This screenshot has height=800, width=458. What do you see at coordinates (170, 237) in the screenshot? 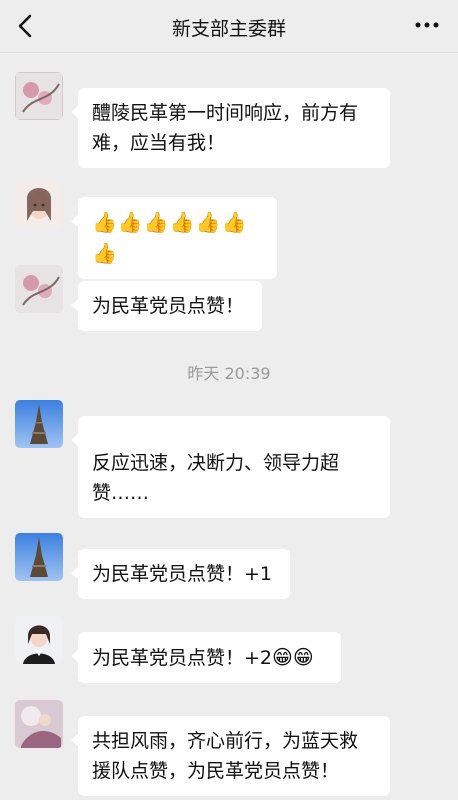
I see `thumbs-up-icon: 👍👍👍👍👍👍👍` at bounding box center [170, 237].